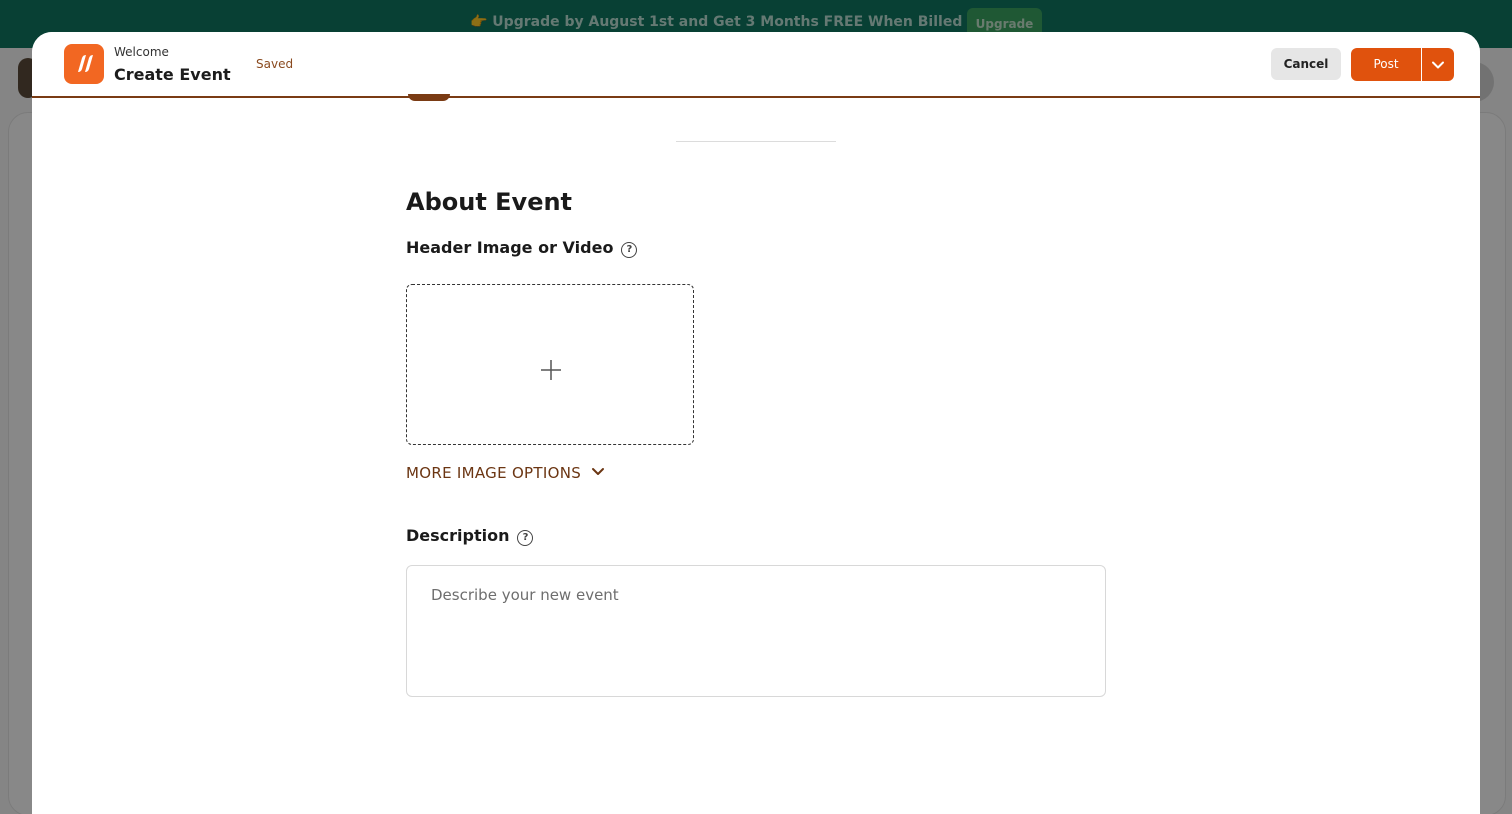 The width and height of the screenshot is (1512, 814). Describe the element at coordinates (429, 97) in the screenshot. I see `scrolled-element-edge` at that location.